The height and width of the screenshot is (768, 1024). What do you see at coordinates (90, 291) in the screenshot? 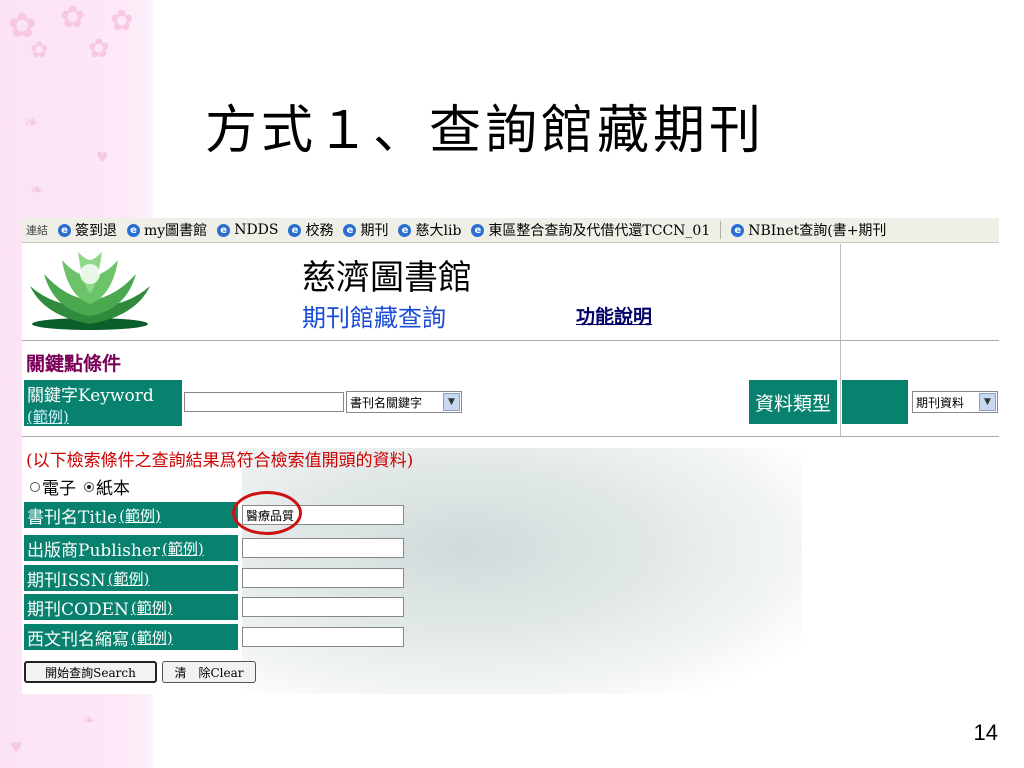
I see `tzu-chi-logo-icon` at bounding box center [90, 291].